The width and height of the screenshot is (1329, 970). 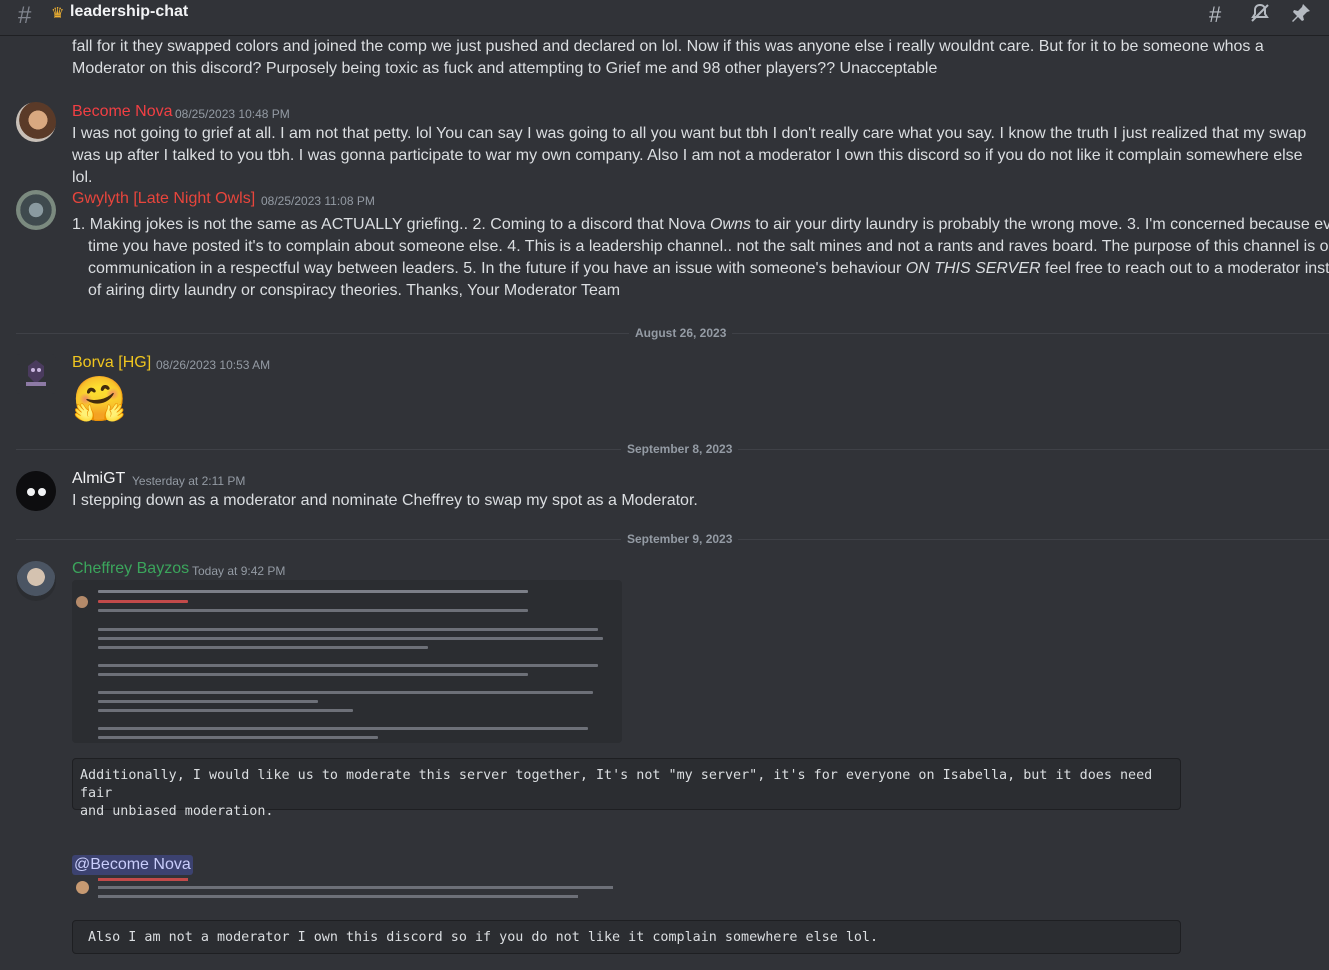 What do you see at coordinates (58, 13) in the screenshot?
I see `crown-icon: ♛` at bounding box center [58, 13].